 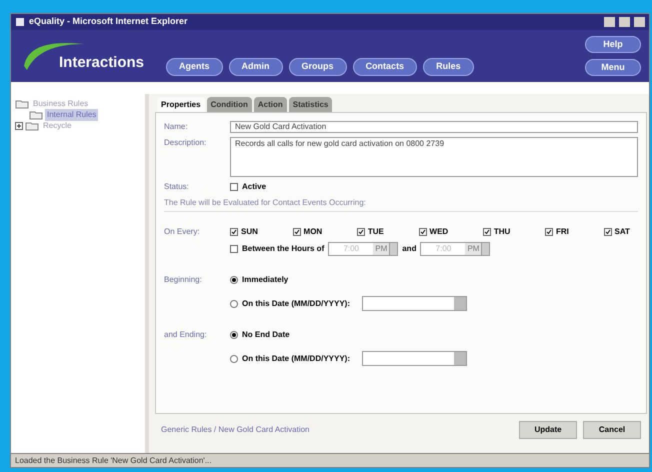 I want to click on nav-button: Agents, so click(x=194, y=67).